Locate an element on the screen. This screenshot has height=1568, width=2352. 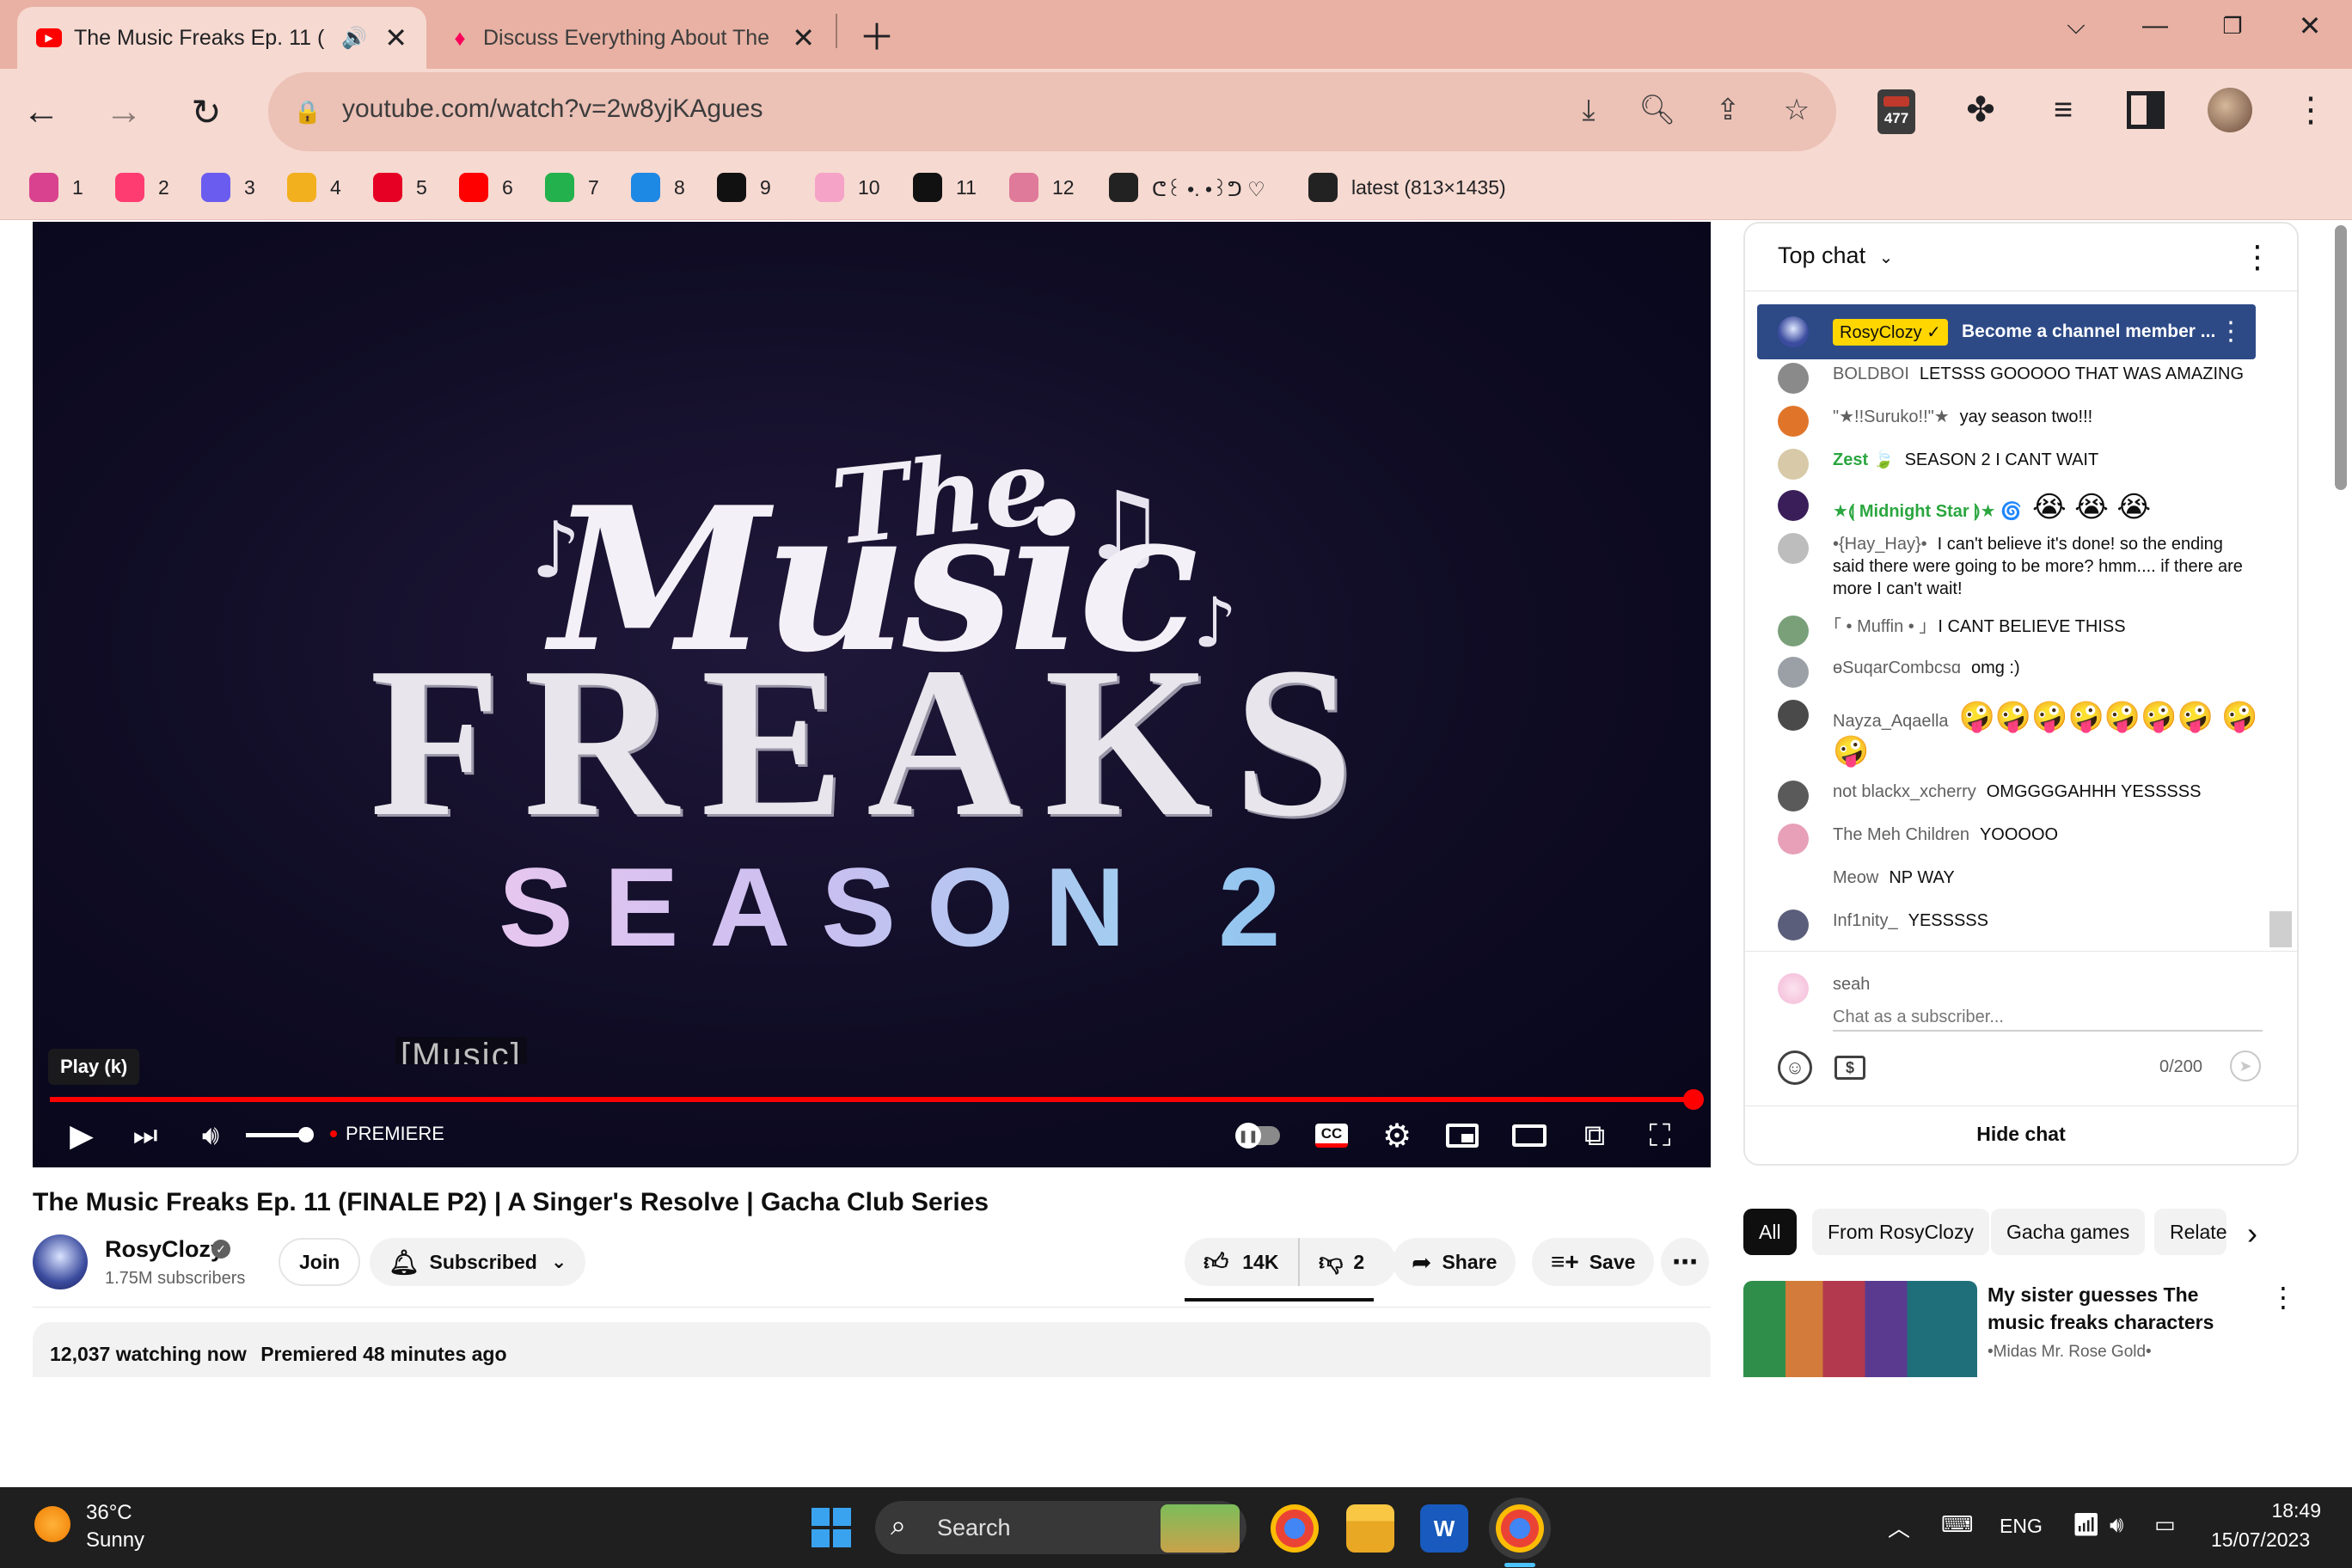
chat-author: not blackx_xcherry is located at coordinates (1904, 791).